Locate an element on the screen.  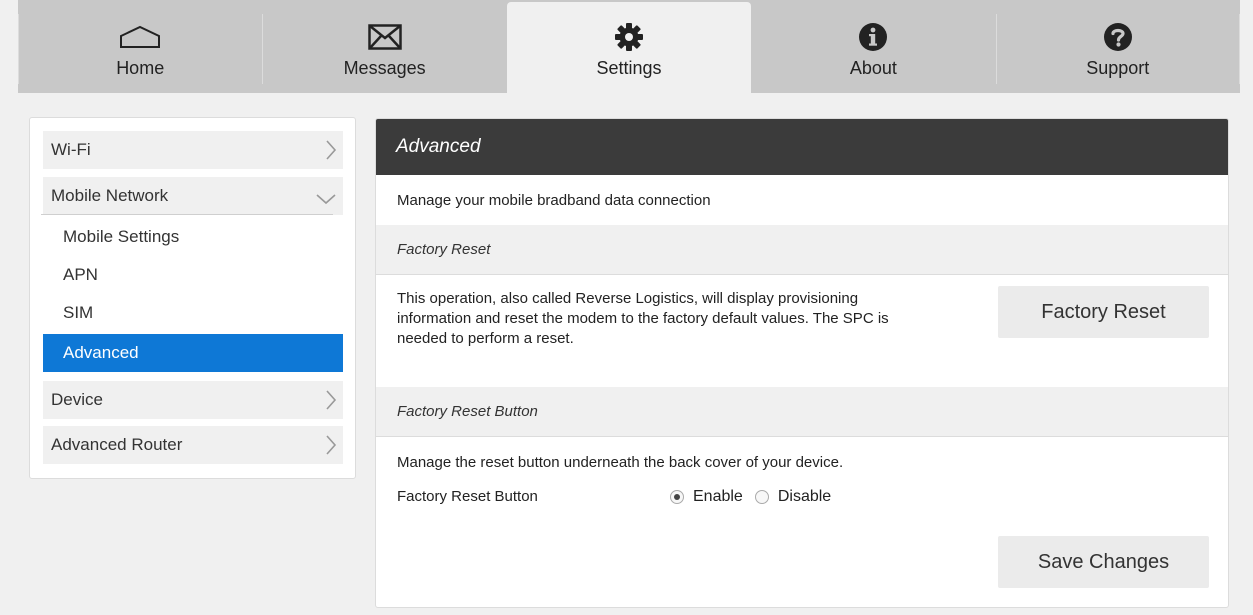
factory-reset-button-radio-group: Enable Disable is located at coordinates (750, 497).